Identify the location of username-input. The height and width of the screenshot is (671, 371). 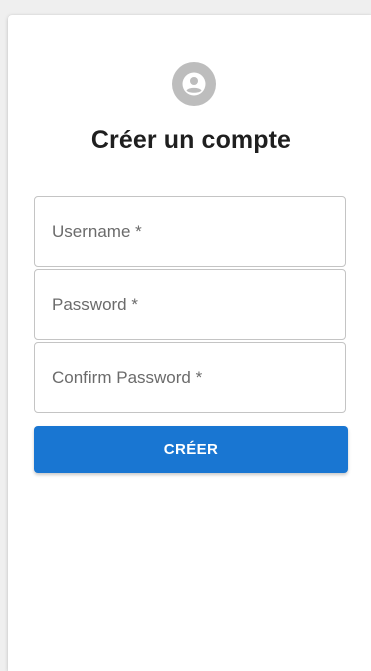
(190, 231).